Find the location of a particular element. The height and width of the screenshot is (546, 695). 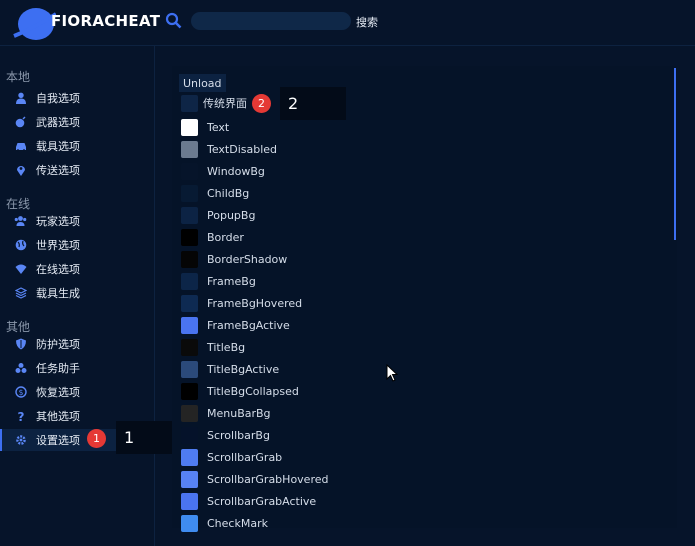

color-row: WindowBg is located at coordinates (223, 171).